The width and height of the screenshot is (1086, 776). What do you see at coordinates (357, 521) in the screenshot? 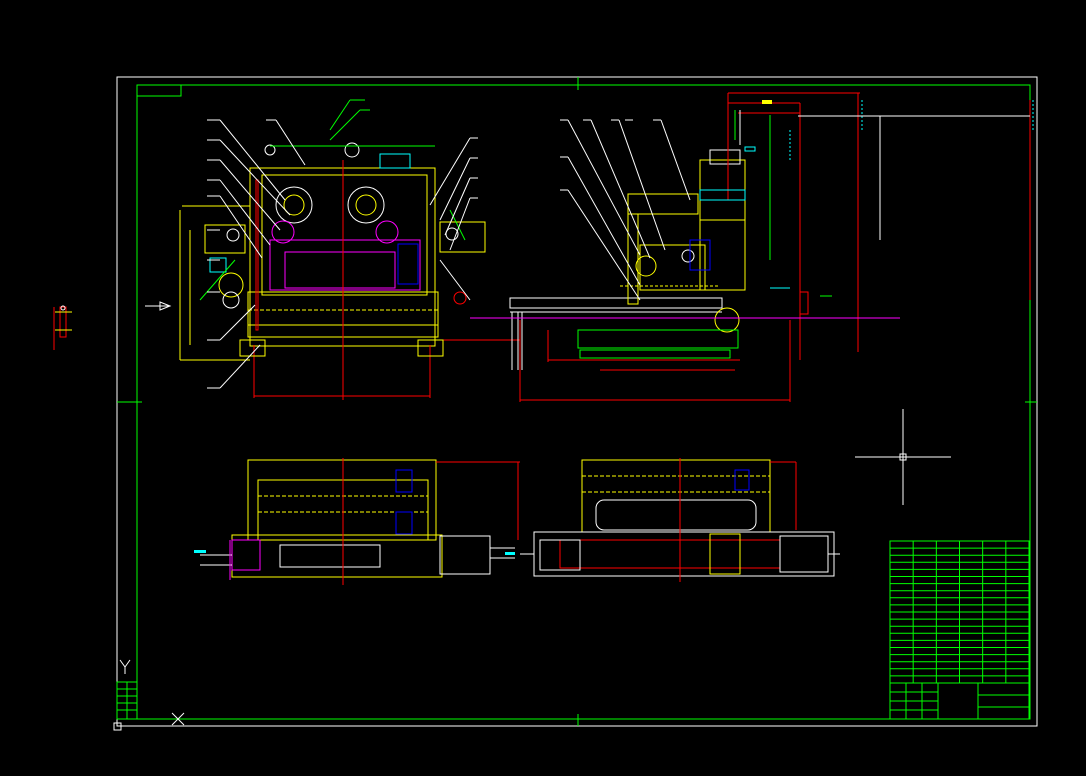
I see `plan-view-left` at bounding box center [357, 521].